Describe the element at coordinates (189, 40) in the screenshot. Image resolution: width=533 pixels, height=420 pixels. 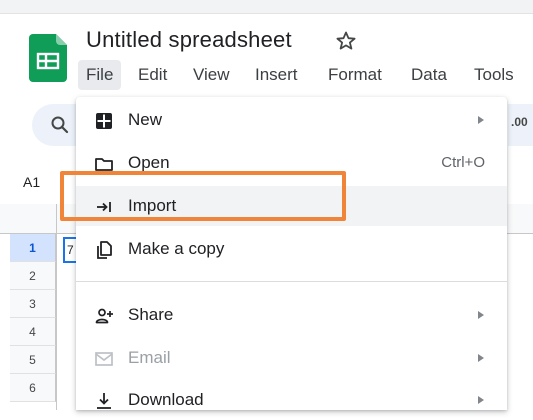
I see `document-title: Untitled spreadsheet` at that location.